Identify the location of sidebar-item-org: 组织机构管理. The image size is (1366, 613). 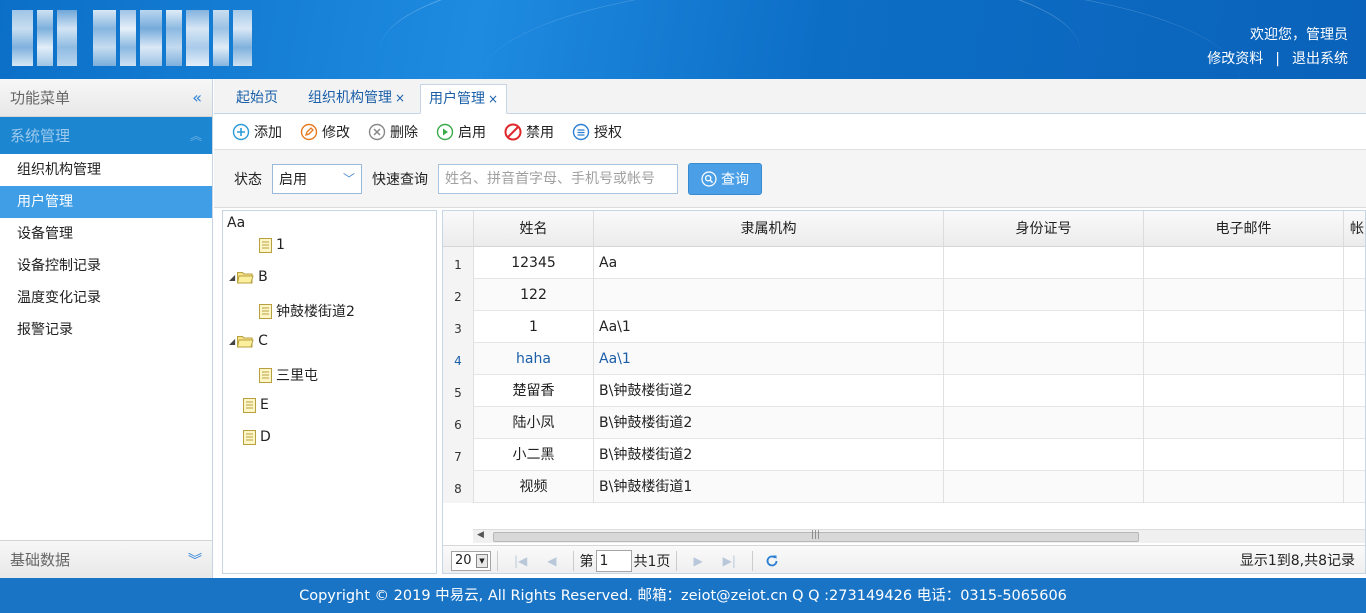
(106, 170).